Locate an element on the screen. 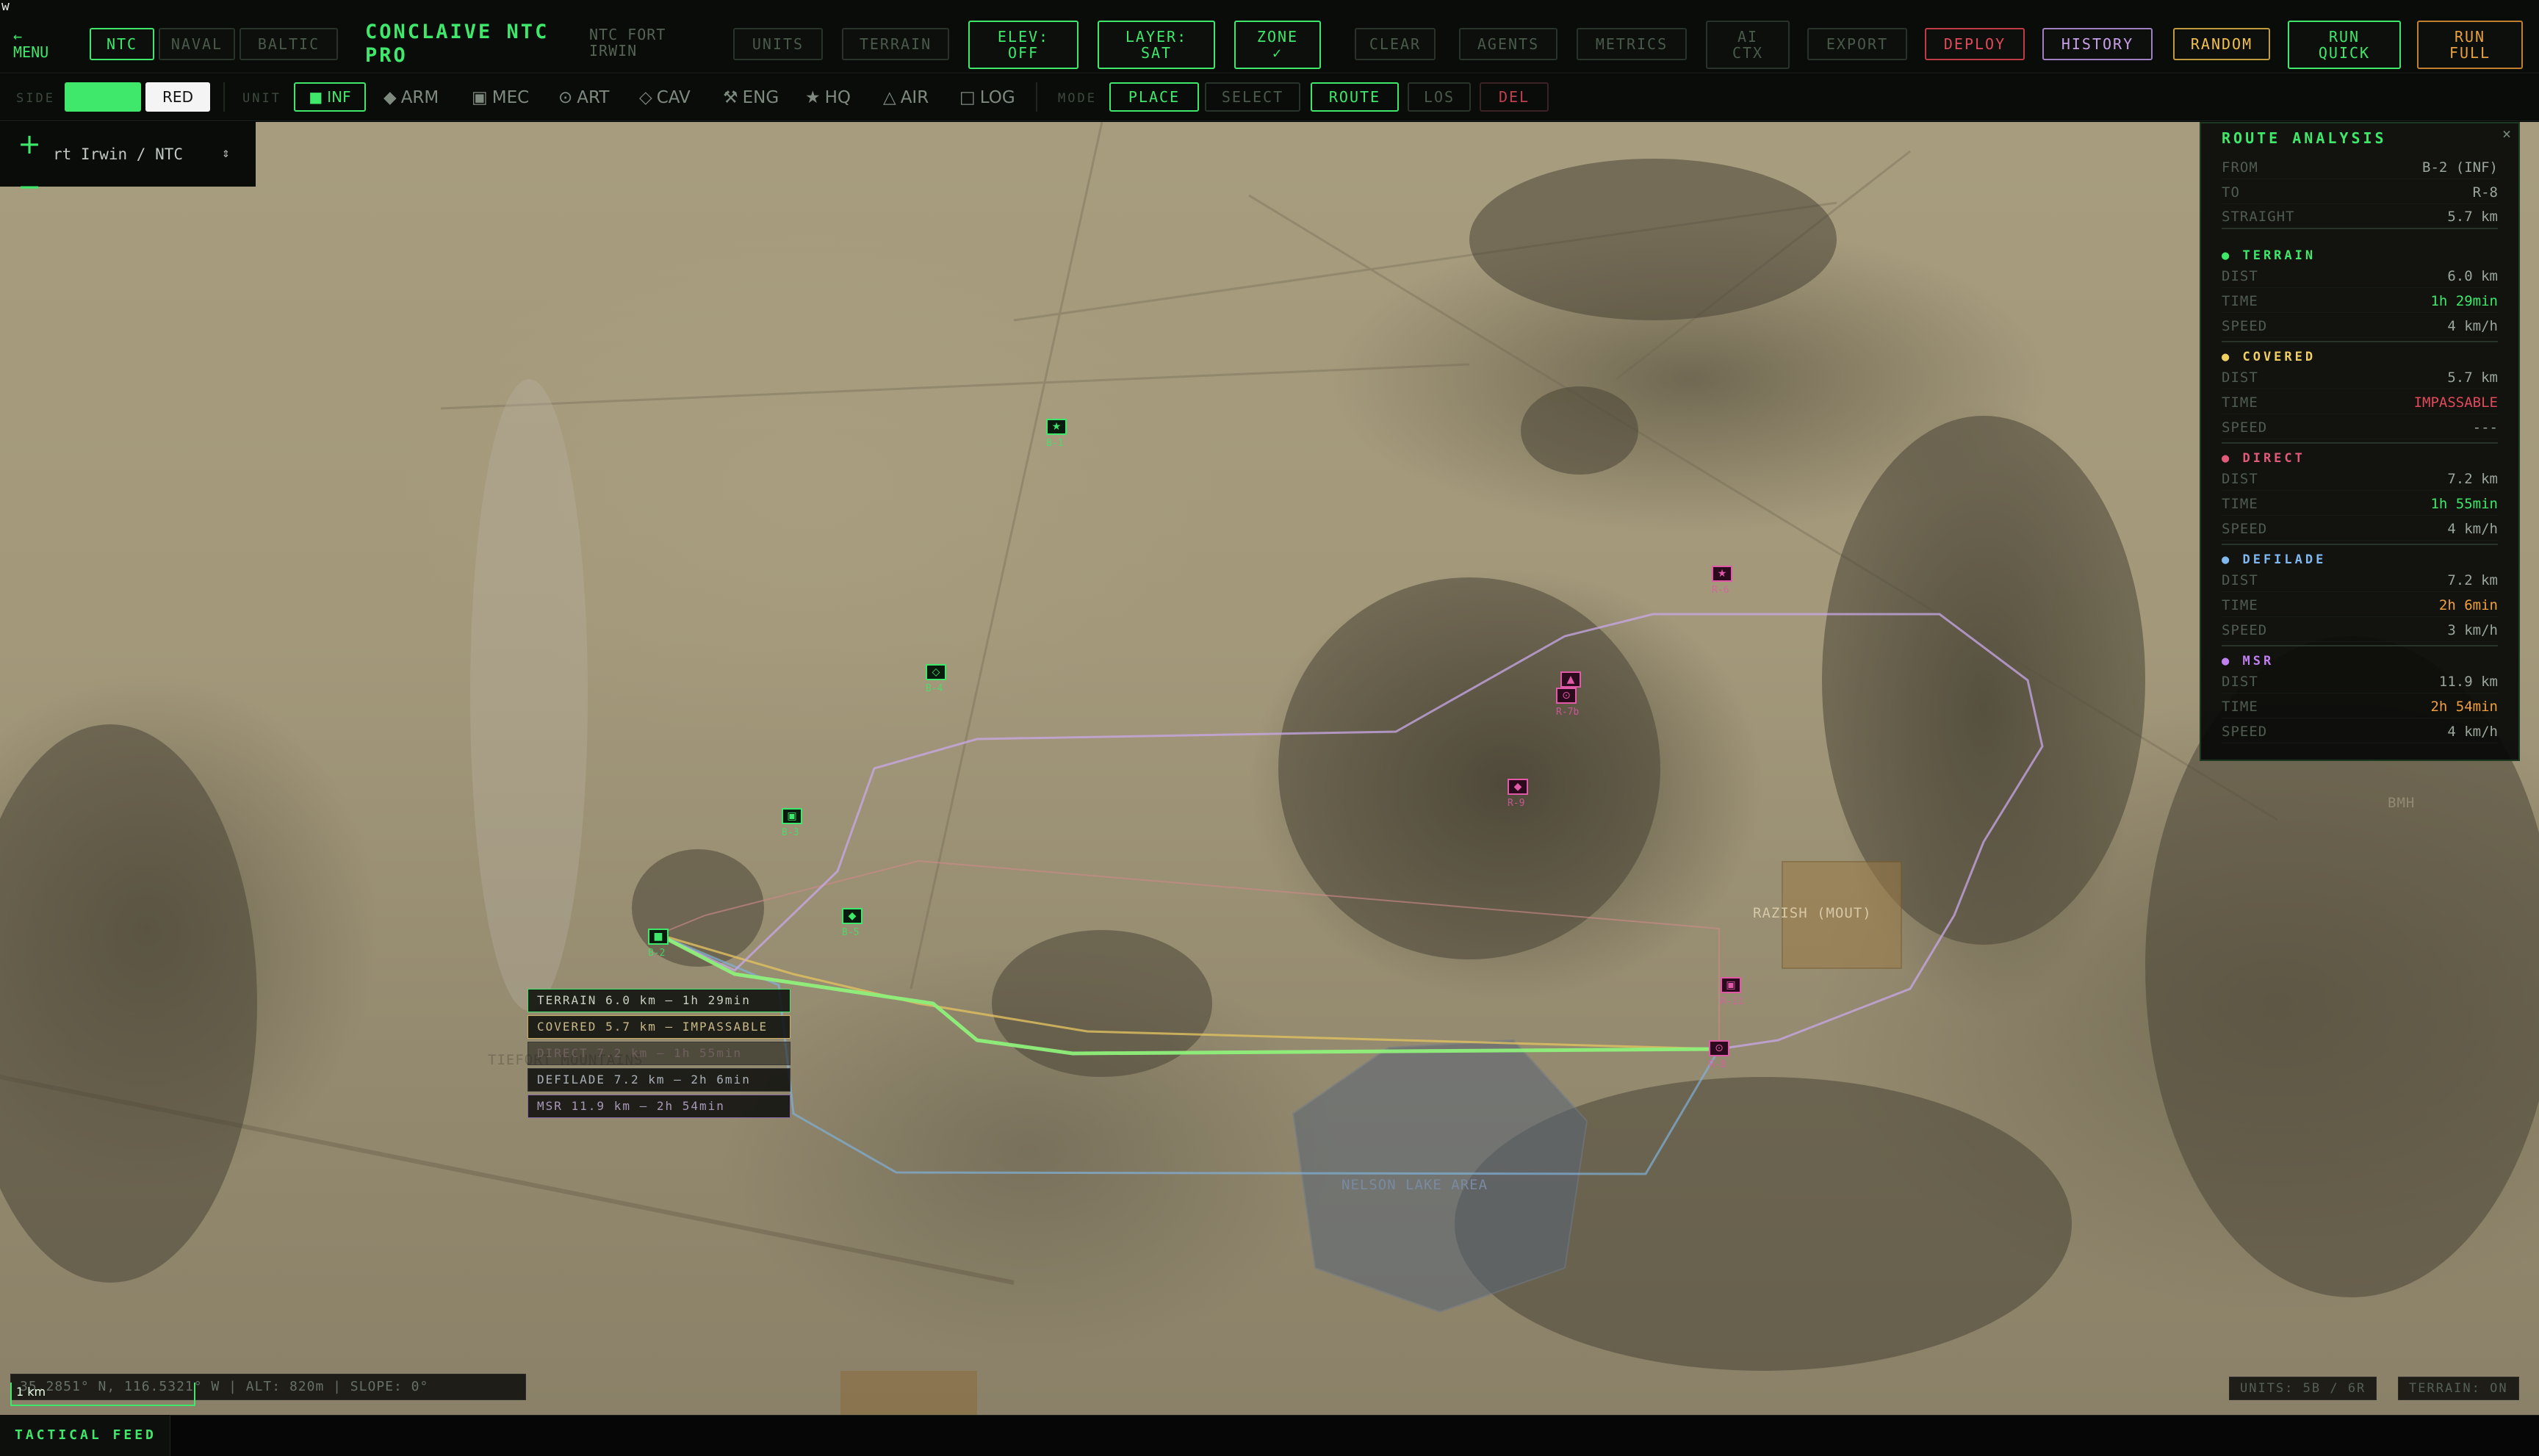  route-section-header: ● TERRAIN is located at coordinates (2269, 255).